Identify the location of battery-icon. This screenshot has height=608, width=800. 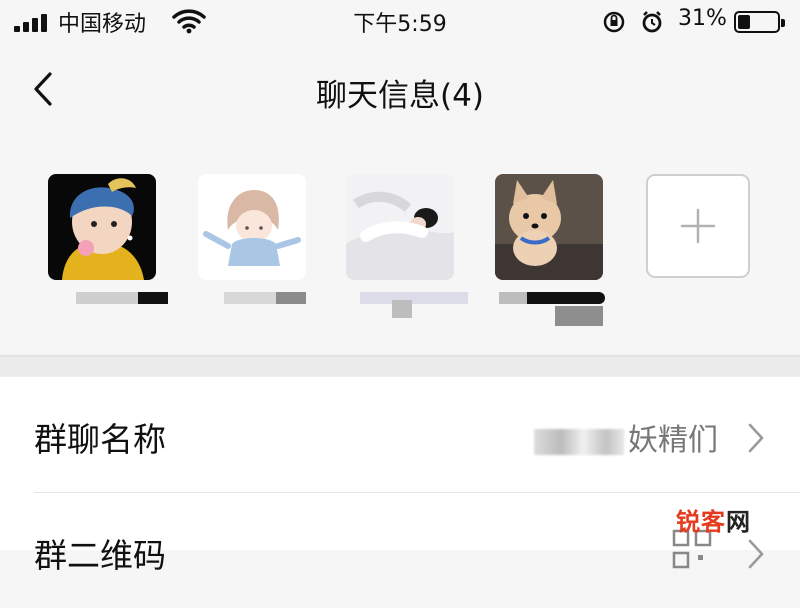
(759, 22).